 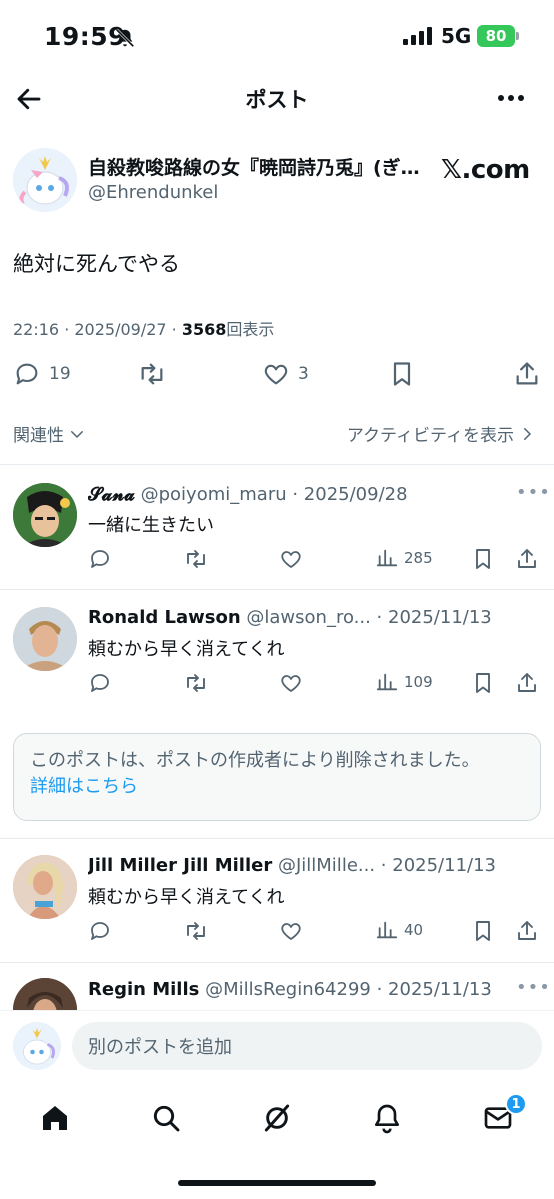 What do you see at coordinates (517, 36) in the screenshot?
I see `battery-tip` at bounding box center [517, 36].